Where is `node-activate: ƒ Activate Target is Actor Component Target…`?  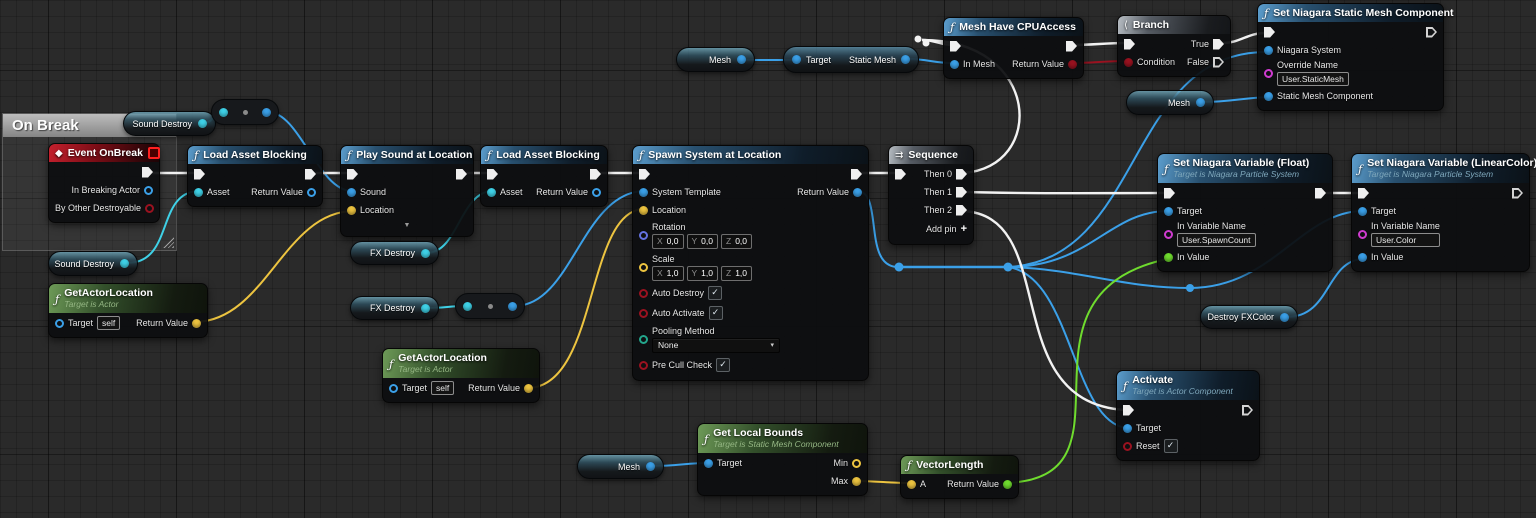
node-activate: ƒ Activate Target is Actor Component Target… is located at coordinates (1188, 415).